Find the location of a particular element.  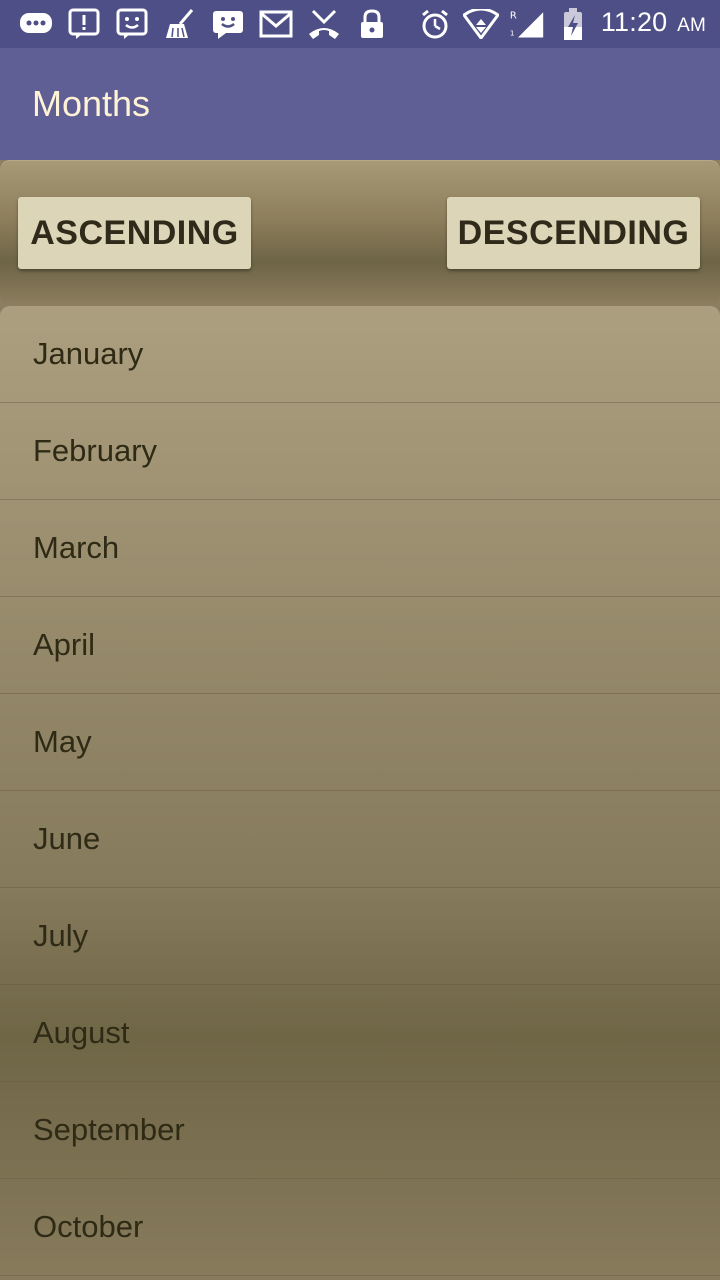

list-item: April is located at coordinates (360, 645).